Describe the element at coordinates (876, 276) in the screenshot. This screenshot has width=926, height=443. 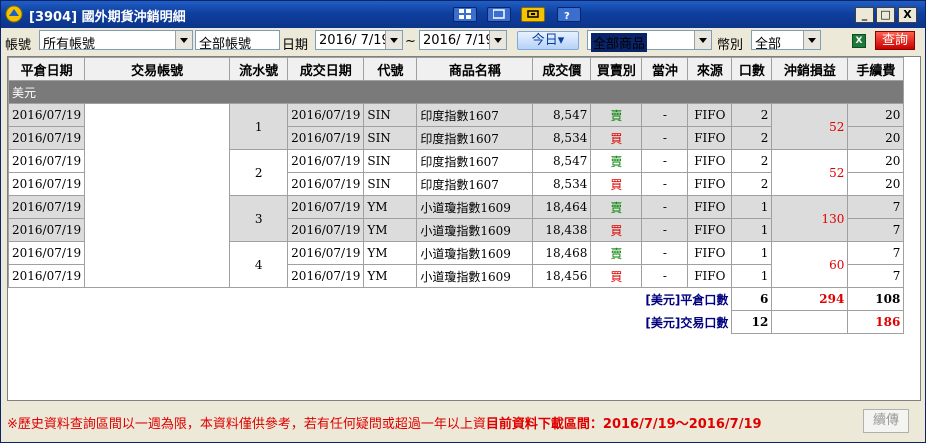
I see `fee-cell: 7` at that location.